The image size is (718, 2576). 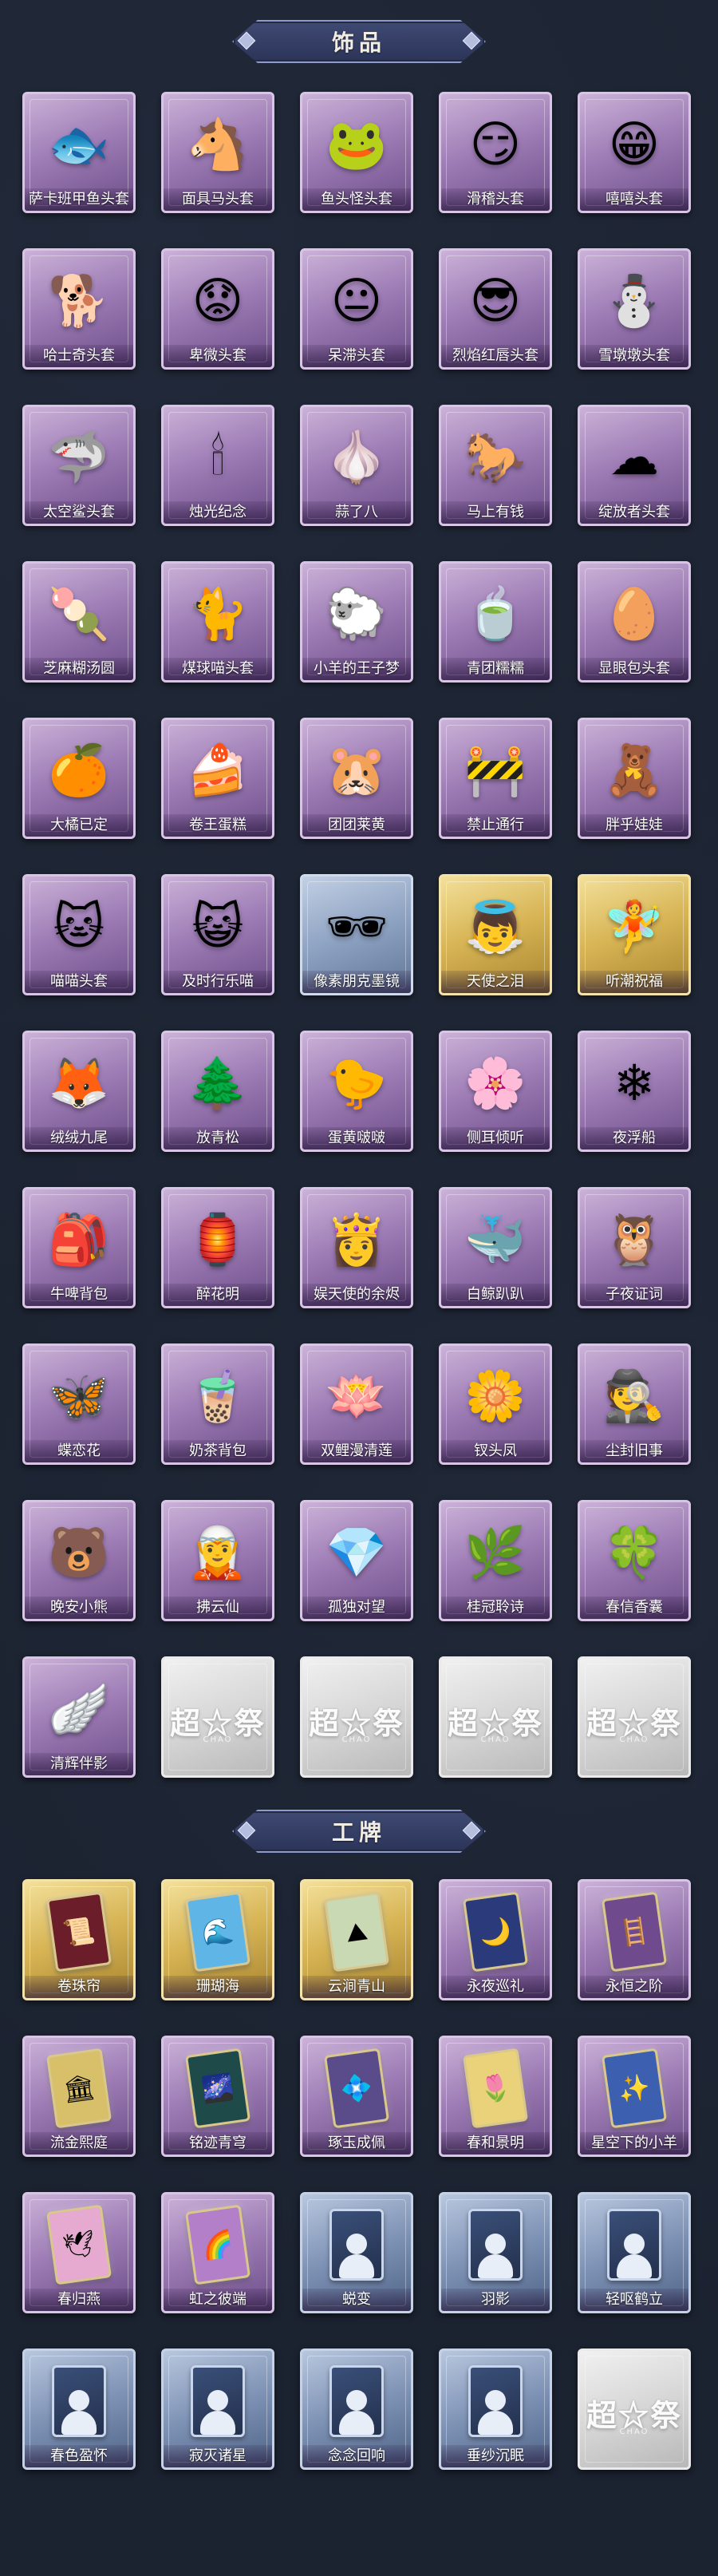 What do you see at coordinates (495, 1940) in the screenshot?
I see `item-card: 🌙 永夜巡礼` at bounding box center [495, 1940].